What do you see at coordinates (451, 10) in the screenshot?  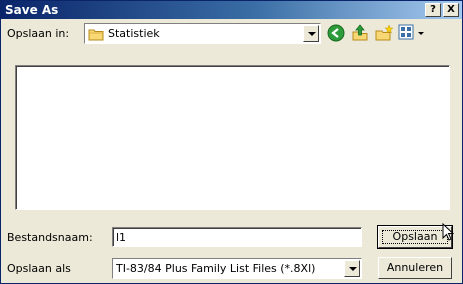 I see `close-button: X` at bounding box center [451, 10].